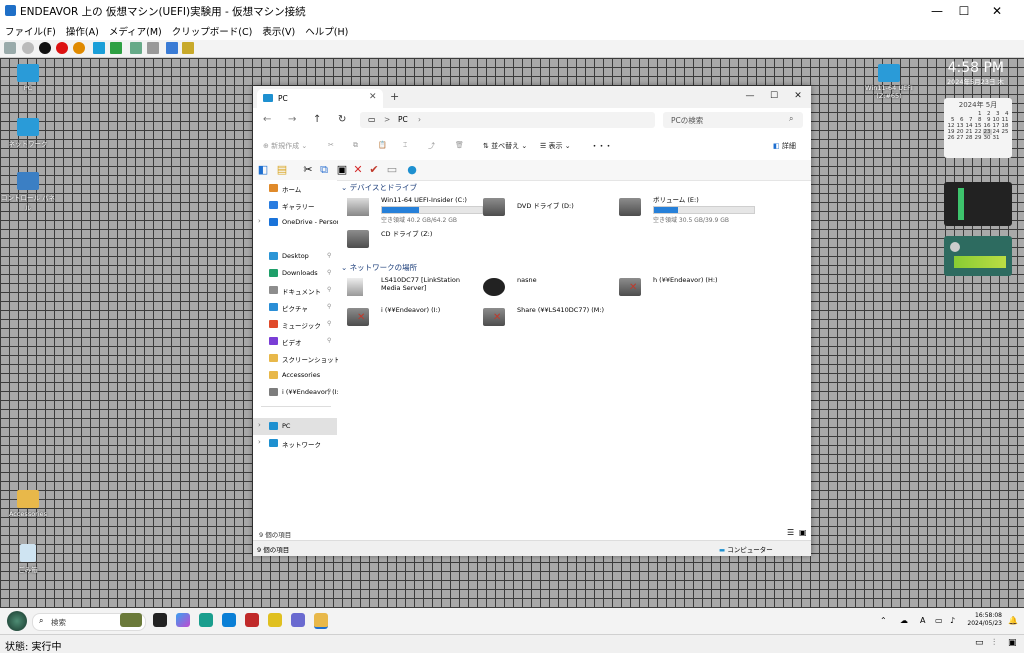 Image resolution: width=1024 pixels, height=653 pixels. I want to click on nav-item: ドキュメント ⚲, so click(295, 290).